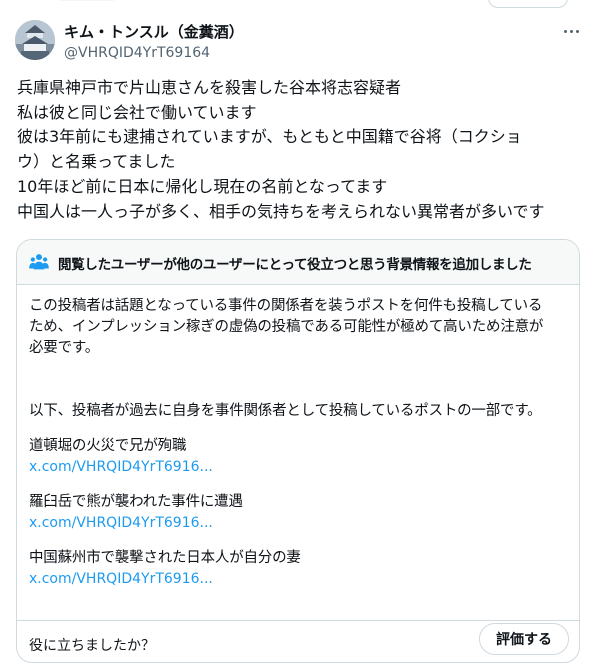 Image resolution: width=601 pixels, height=666 pixels. Describe the element at coordinates (35, 40) in the screenshot. I see `avatar` at that location.